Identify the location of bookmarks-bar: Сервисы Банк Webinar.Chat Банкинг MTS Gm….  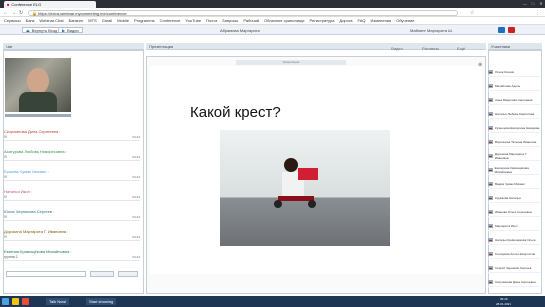
(272, 21).